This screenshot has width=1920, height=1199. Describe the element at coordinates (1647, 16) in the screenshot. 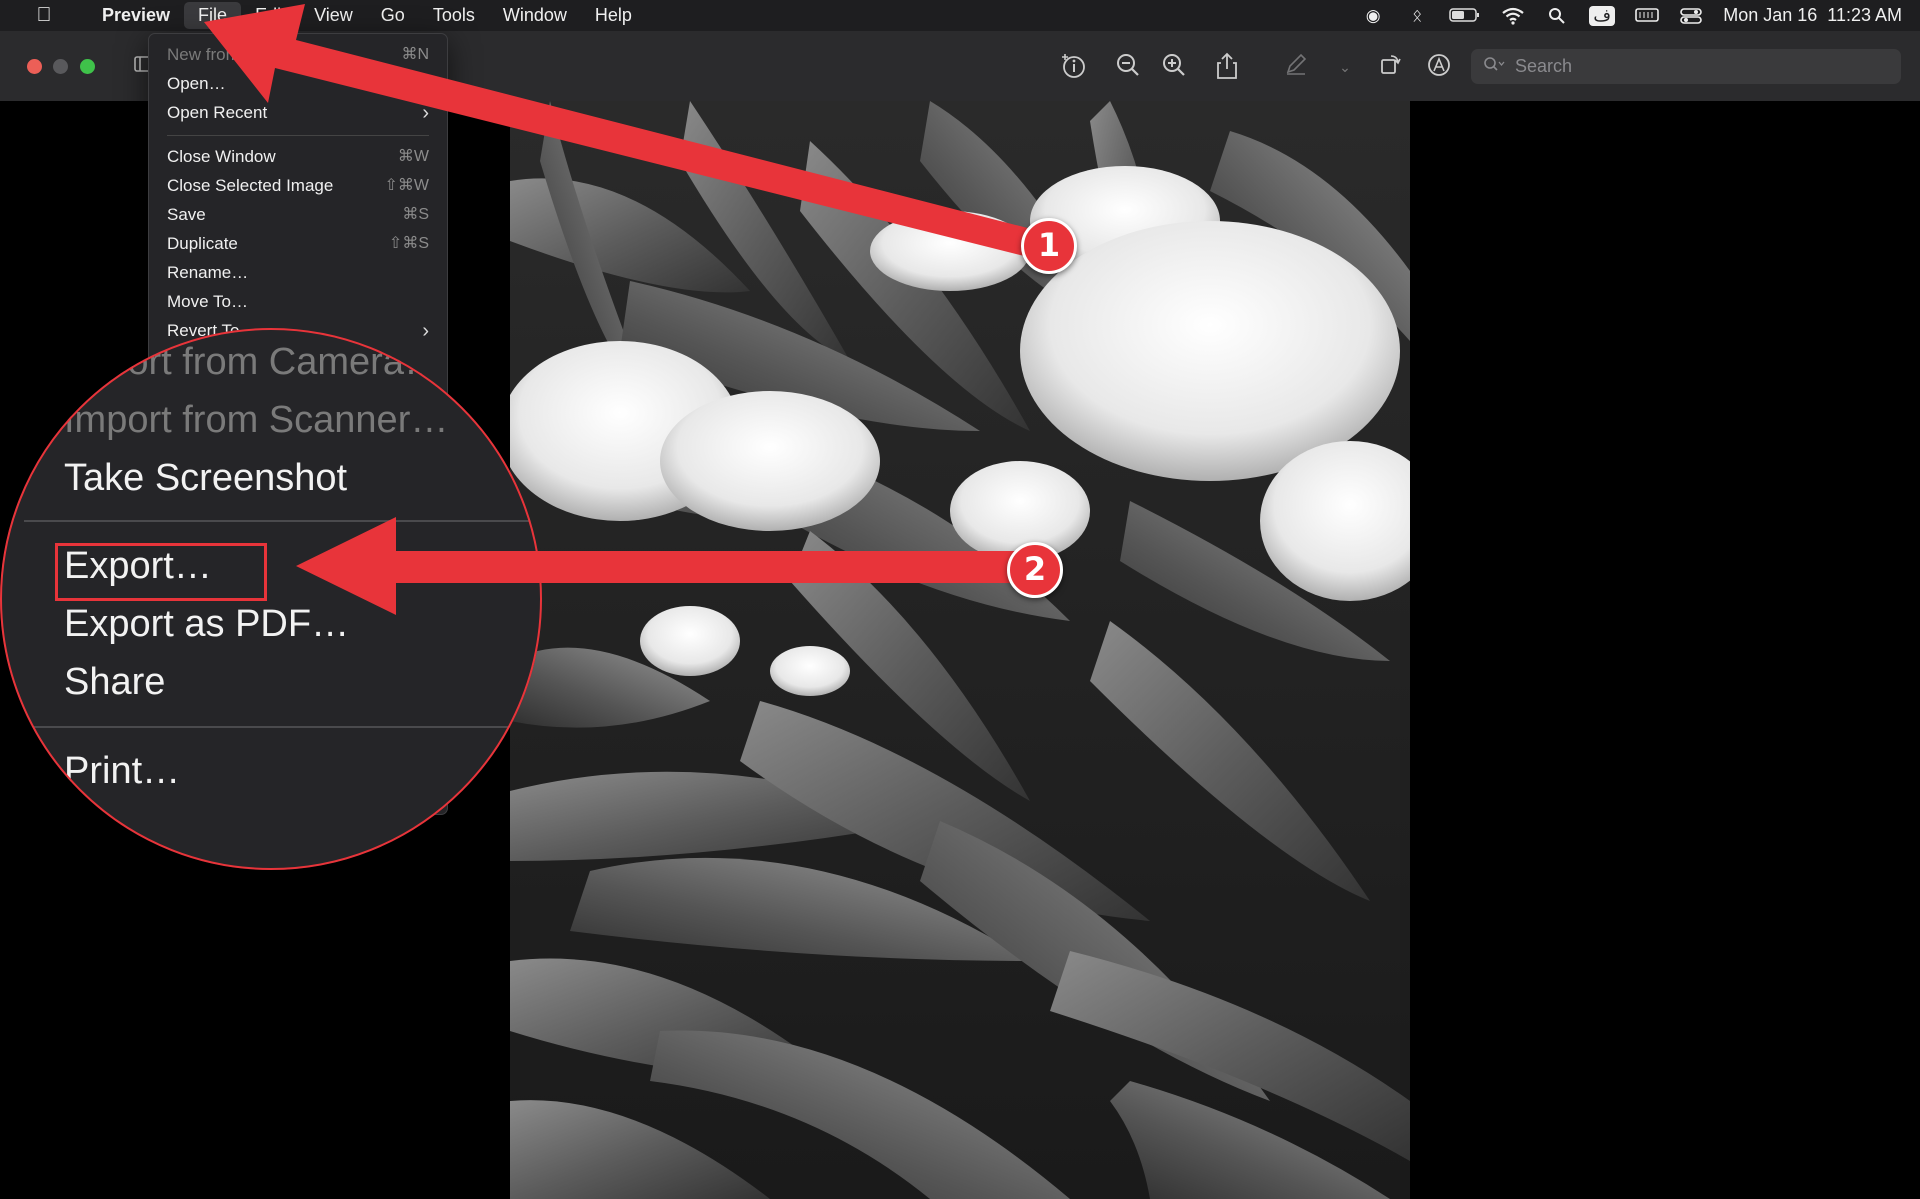

I see `keyboard-icon` at that location.